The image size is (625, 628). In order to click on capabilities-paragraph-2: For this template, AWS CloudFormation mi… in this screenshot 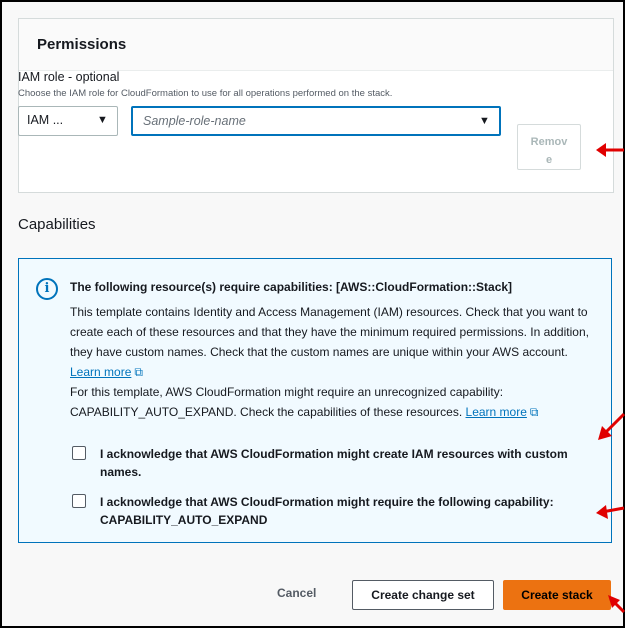, I will do `click(335, 402)`.